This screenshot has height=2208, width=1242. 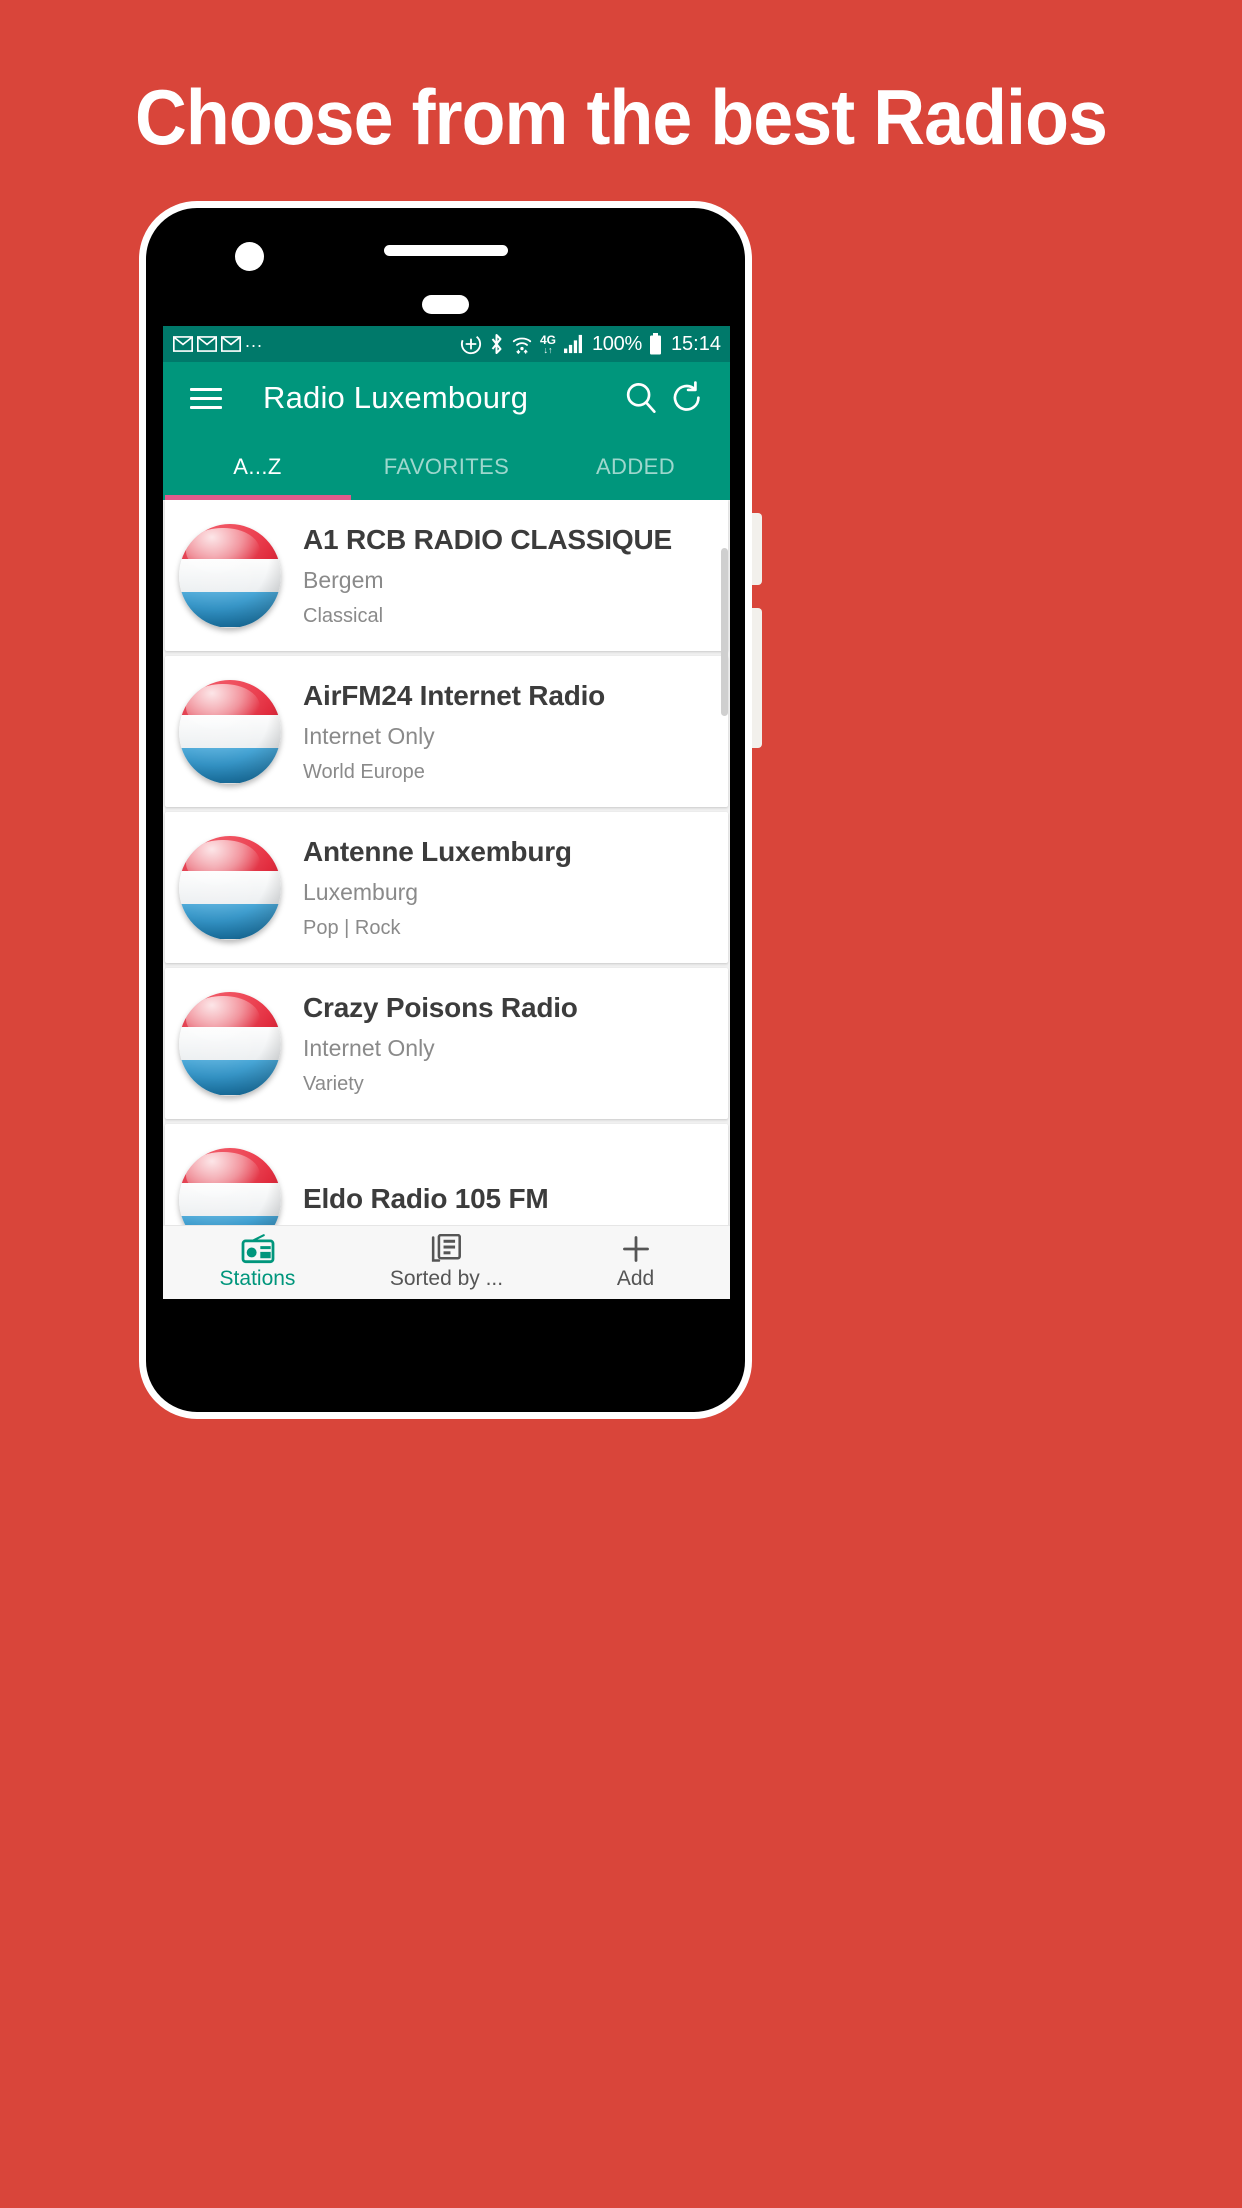 I want to click on station-info: Eldo Radio 105 FM, so click(x=515, y=1199).